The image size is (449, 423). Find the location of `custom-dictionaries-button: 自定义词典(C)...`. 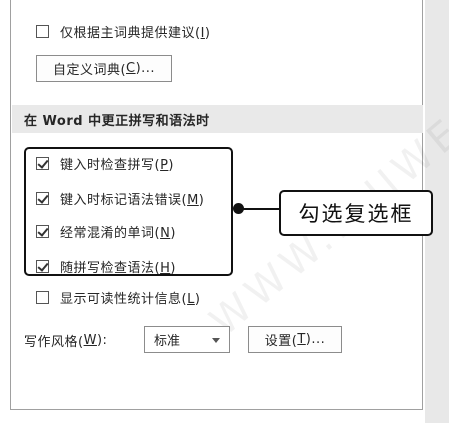

custom-dictionaries-button: 自定义词典(C)... is located at coordinates (104, 68).